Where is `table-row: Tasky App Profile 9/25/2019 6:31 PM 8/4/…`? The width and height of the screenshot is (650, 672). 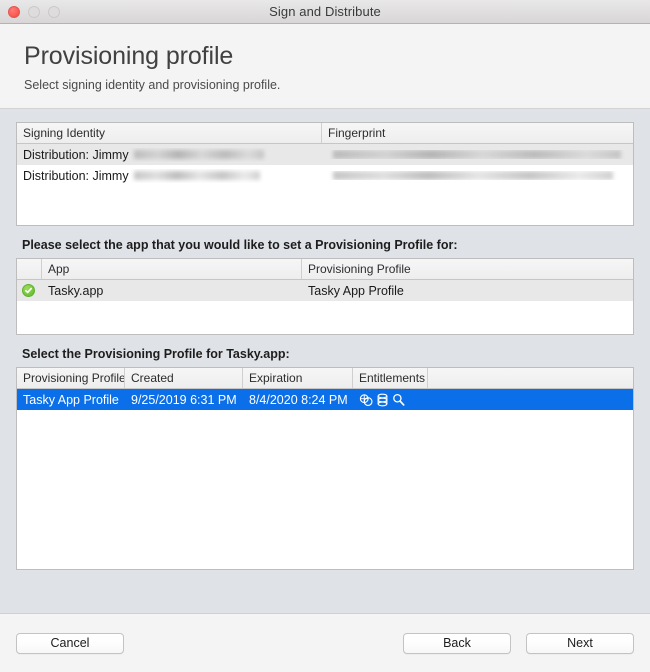
table-row: Tasky App Profile 9/25/2019 6:31 PM 8/4/… is located at coordinates (325, 399).